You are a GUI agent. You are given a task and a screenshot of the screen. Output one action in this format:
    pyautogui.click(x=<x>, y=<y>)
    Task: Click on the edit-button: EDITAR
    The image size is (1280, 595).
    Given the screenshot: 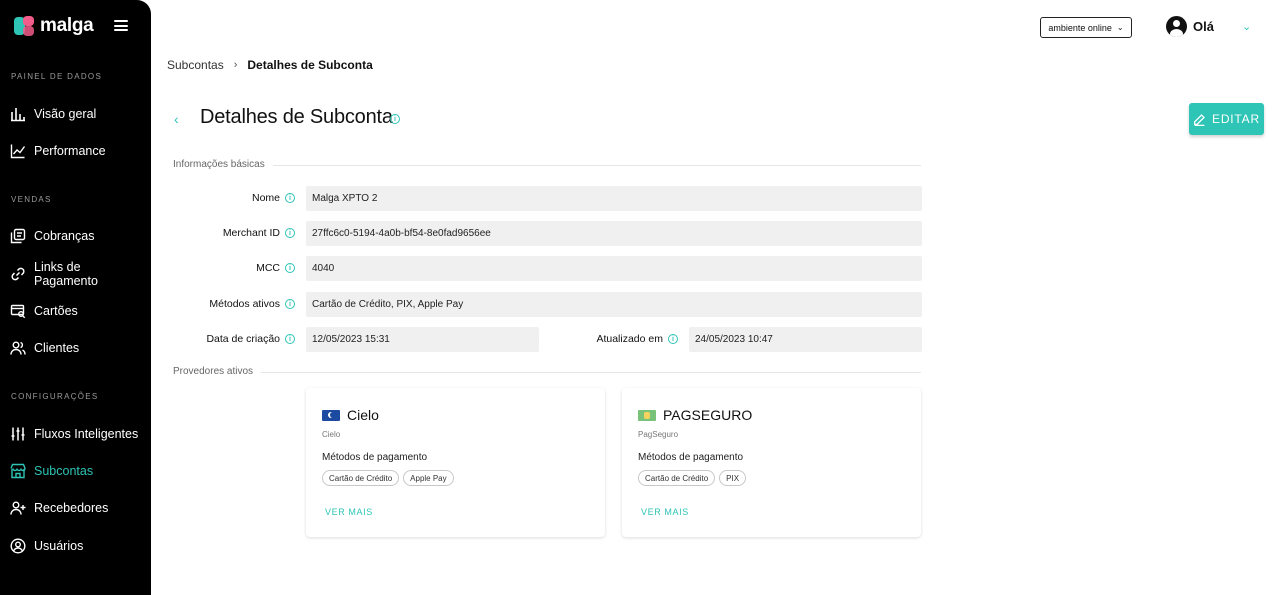 What is the action you would take?
    pyautogui.click(x=1226, y=119)
    